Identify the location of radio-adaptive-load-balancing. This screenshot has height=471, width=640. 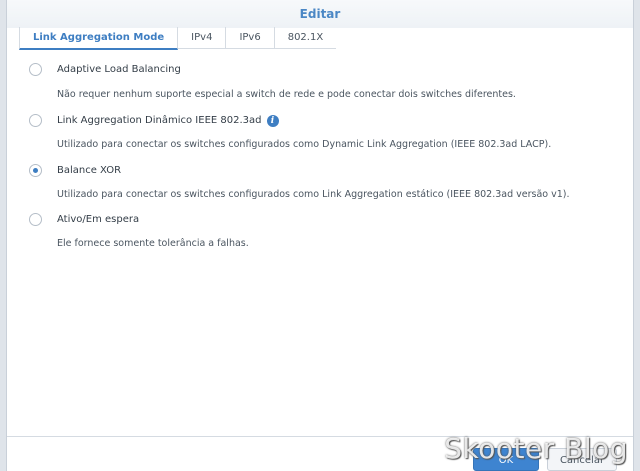
(35, 69).